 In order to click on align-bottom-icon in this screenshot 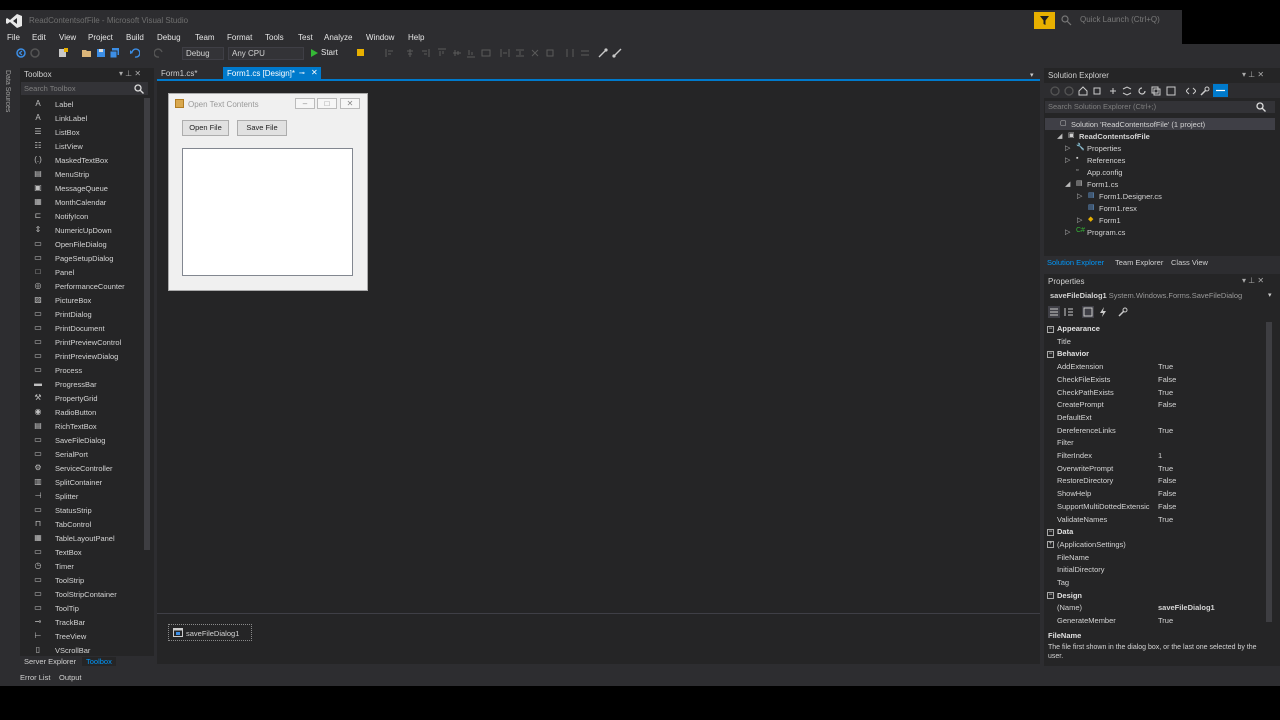, I will do `click(471, 53)`.